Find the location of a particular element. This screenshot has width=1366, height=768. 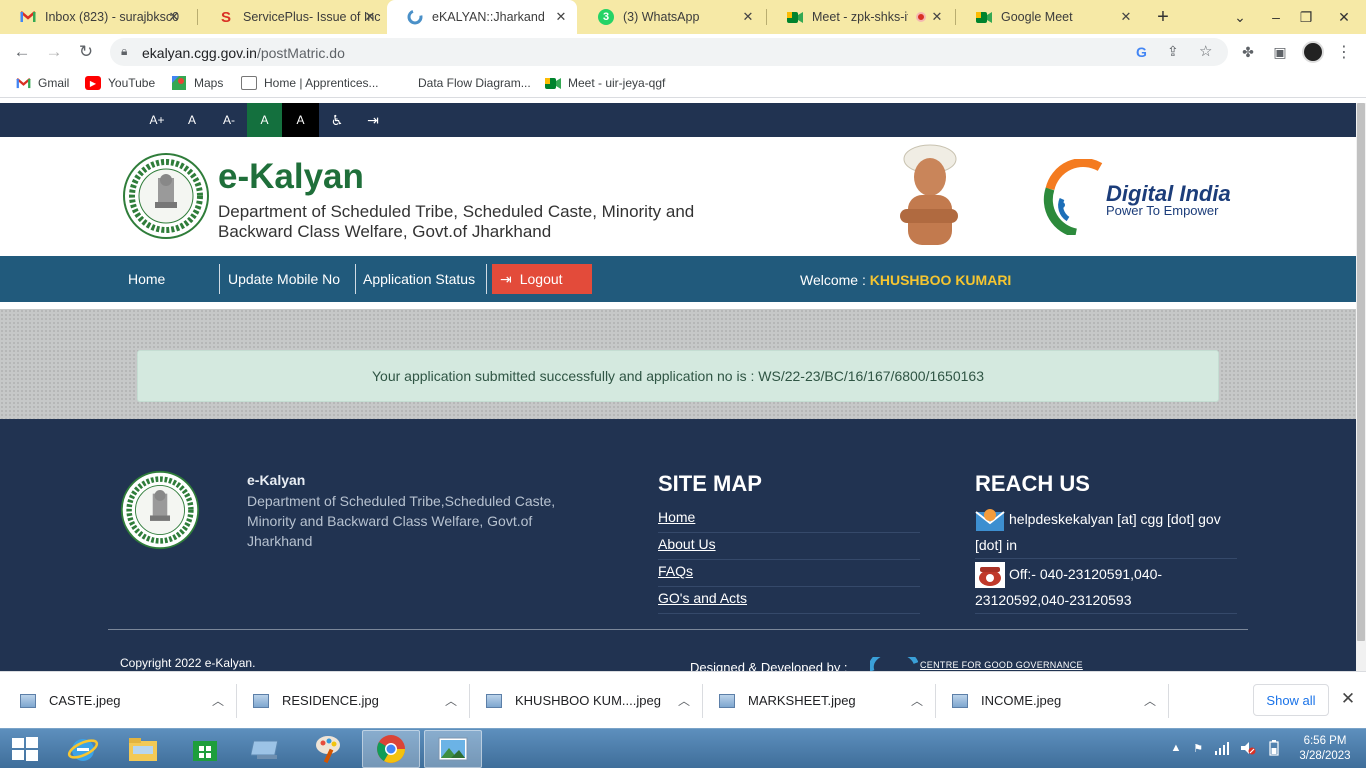

paint-icon is located at coordinates (329, 749).